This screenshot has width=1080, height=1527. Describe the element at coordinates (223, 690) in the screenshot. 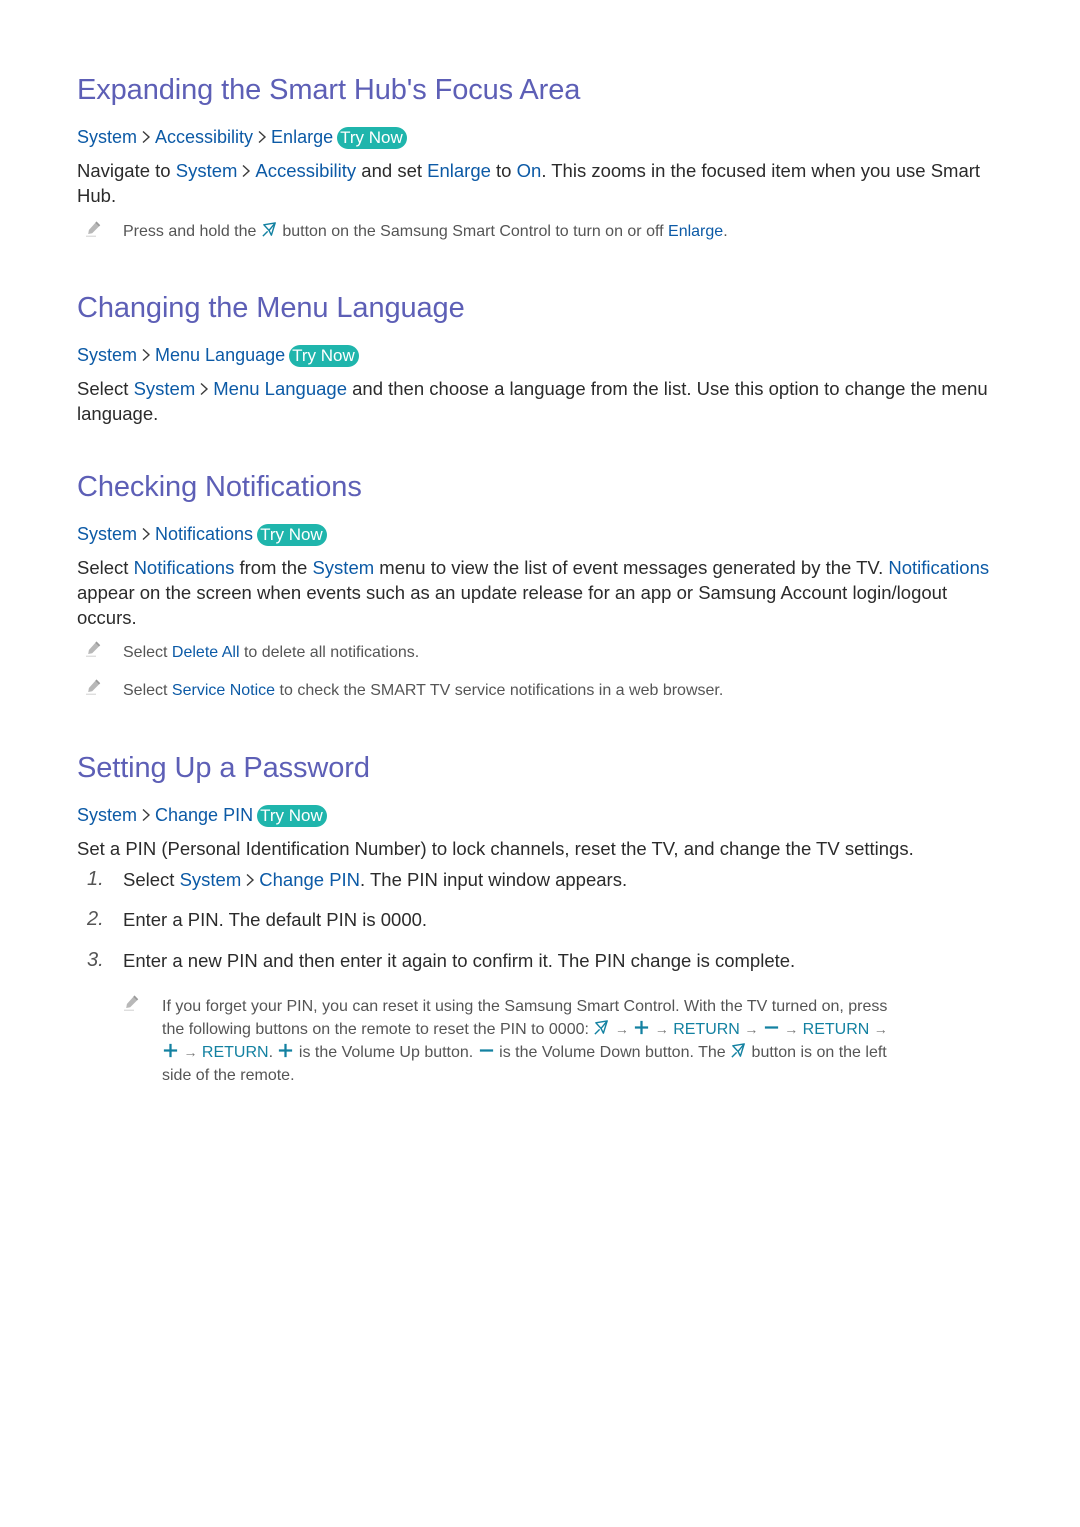

I see `link-service-notice: Service Notice` at that location.